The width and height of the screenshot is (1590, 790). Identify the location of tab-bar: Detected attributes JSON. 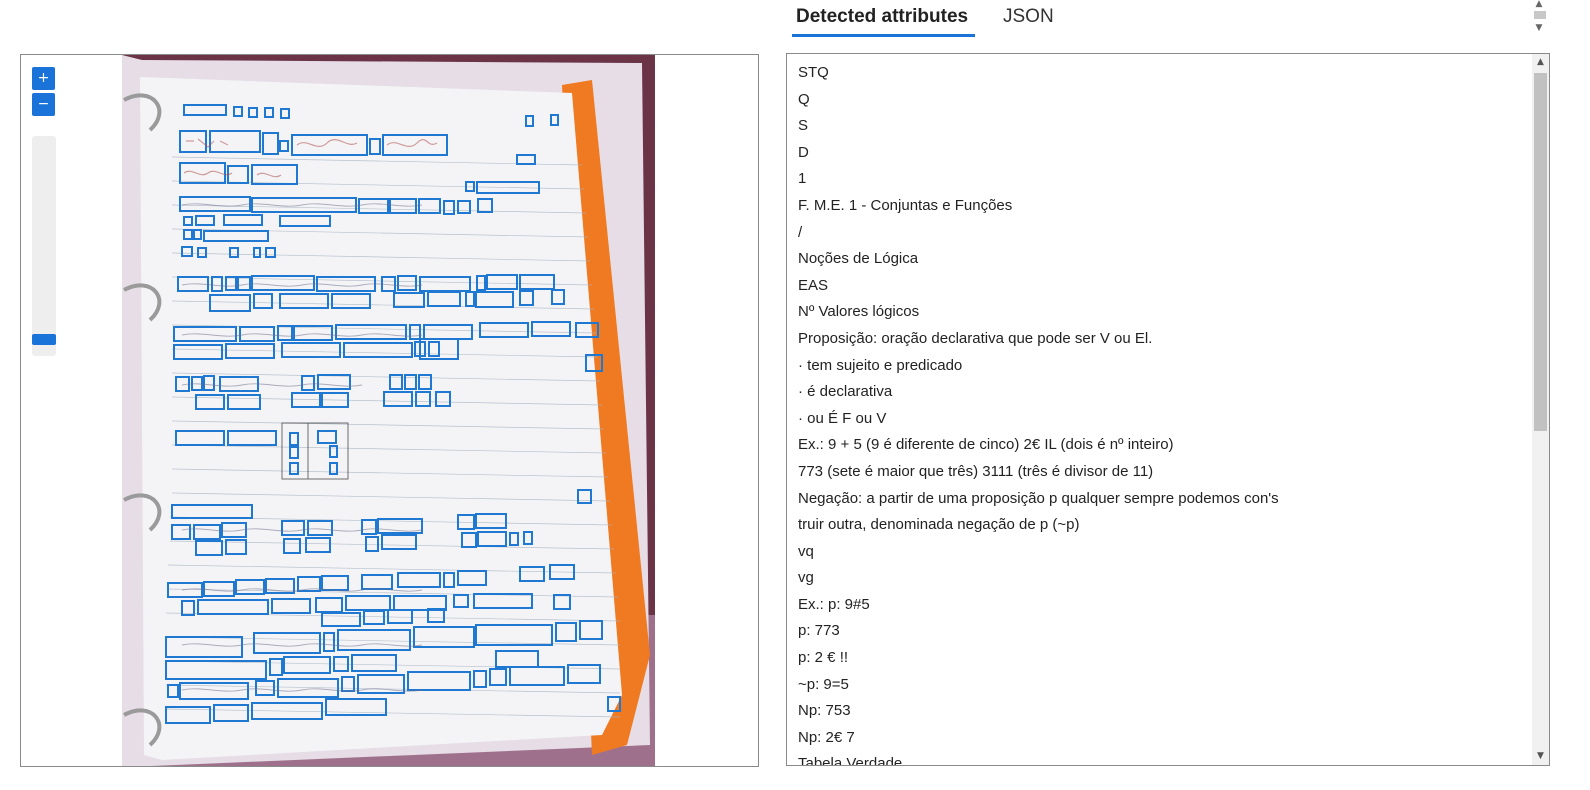
(1136, 20).